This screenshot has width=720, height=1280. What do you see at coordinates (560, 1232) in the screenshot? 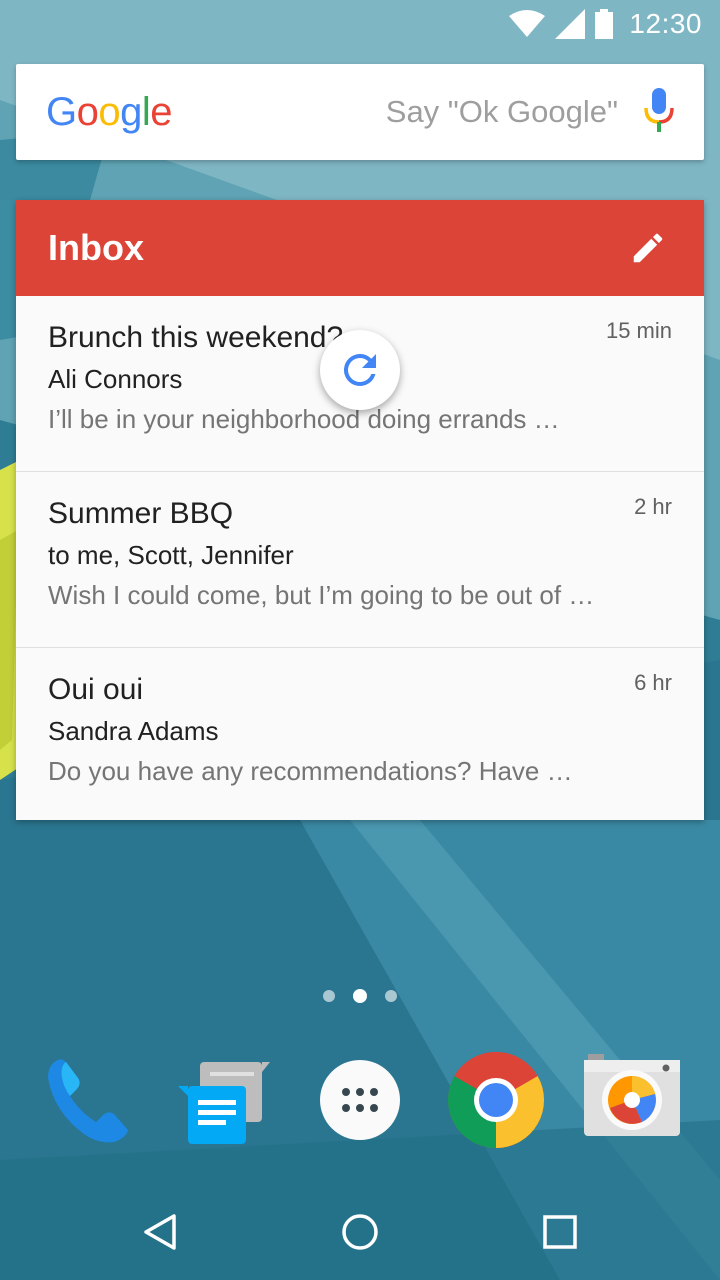
I see `recents-icon` at bounding box center [560, 1232].